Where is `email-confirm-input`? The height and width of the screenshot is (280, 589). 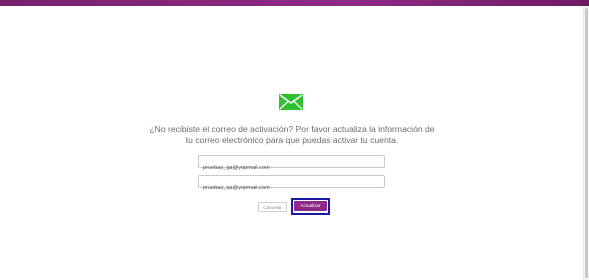 email-confirm-input is located at coordinates (291, 188).